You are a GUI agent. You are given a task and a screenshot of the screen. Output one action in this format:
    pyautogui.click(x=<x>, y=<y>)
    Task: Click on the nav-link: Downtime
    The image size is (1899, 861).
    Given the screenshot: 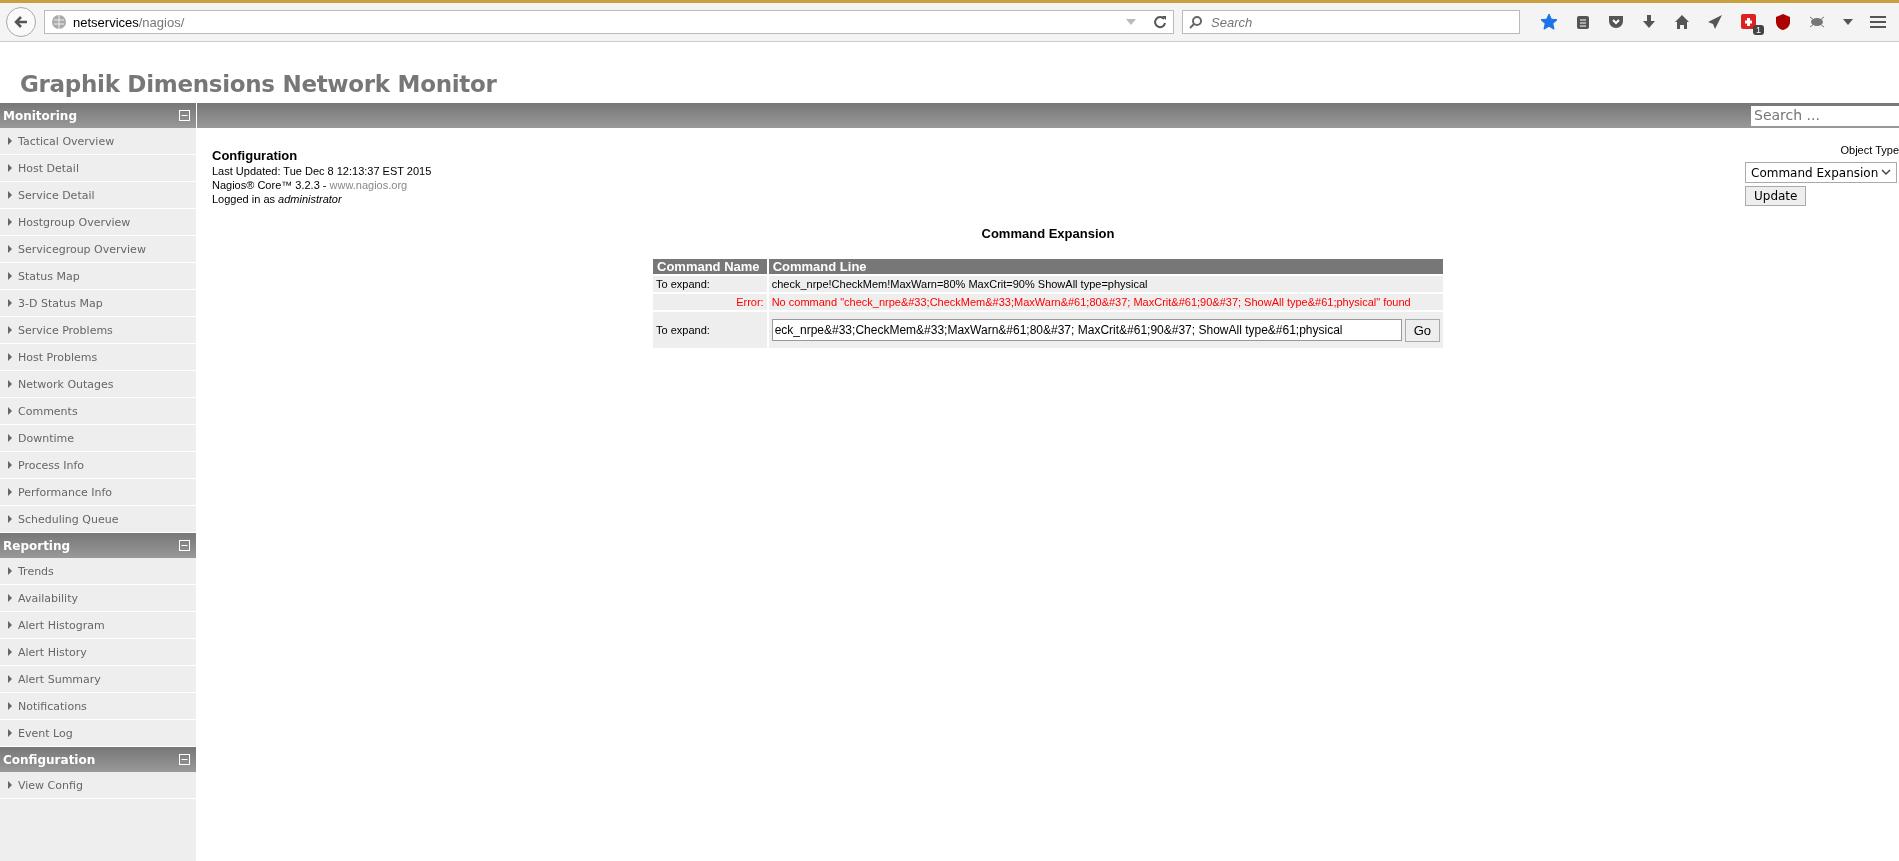 What is the action you would take?
    pyautogui.click(x=98, y=438)
    